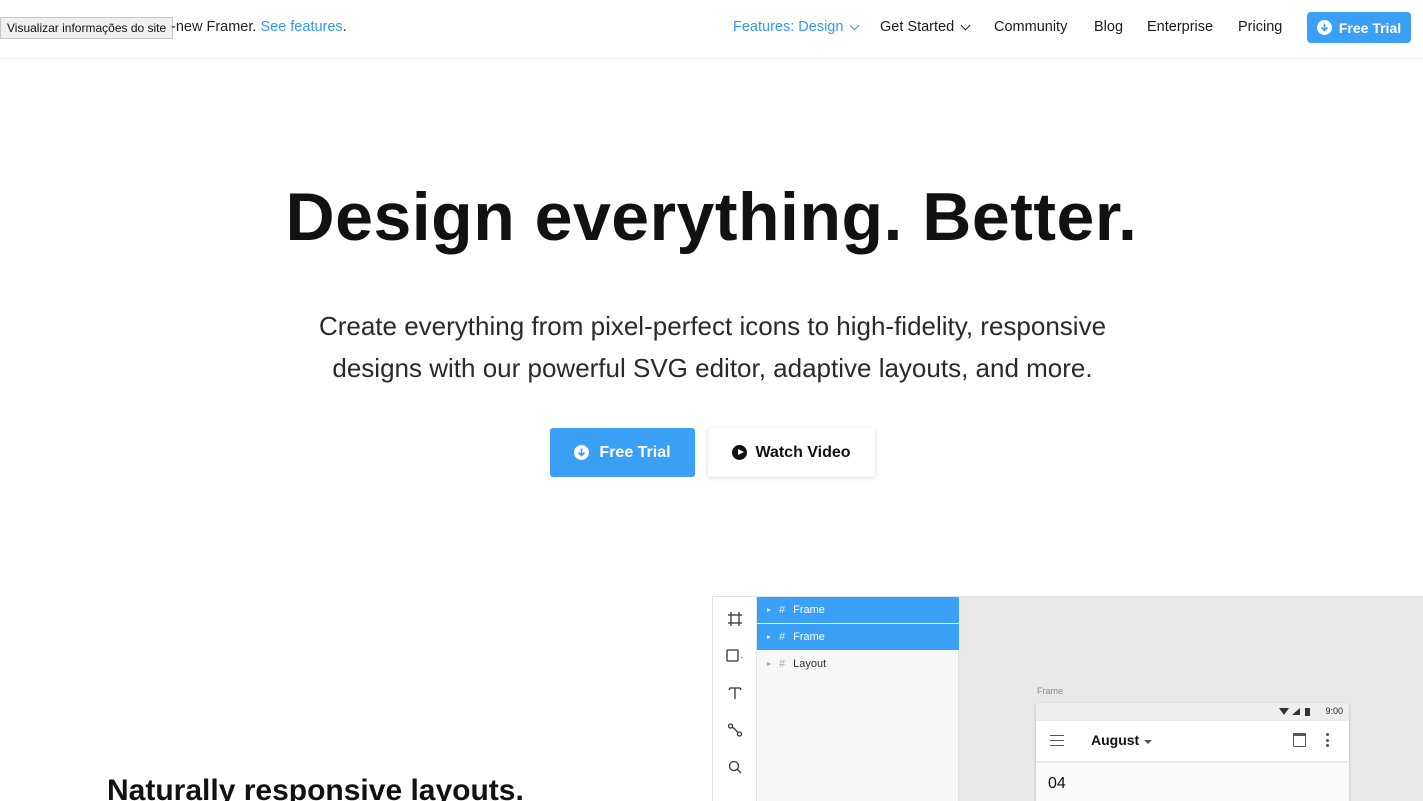 This screenshot has width=1423, height=801. I want to click on nav-item-features-design: Features: Design, so click(796, 27).